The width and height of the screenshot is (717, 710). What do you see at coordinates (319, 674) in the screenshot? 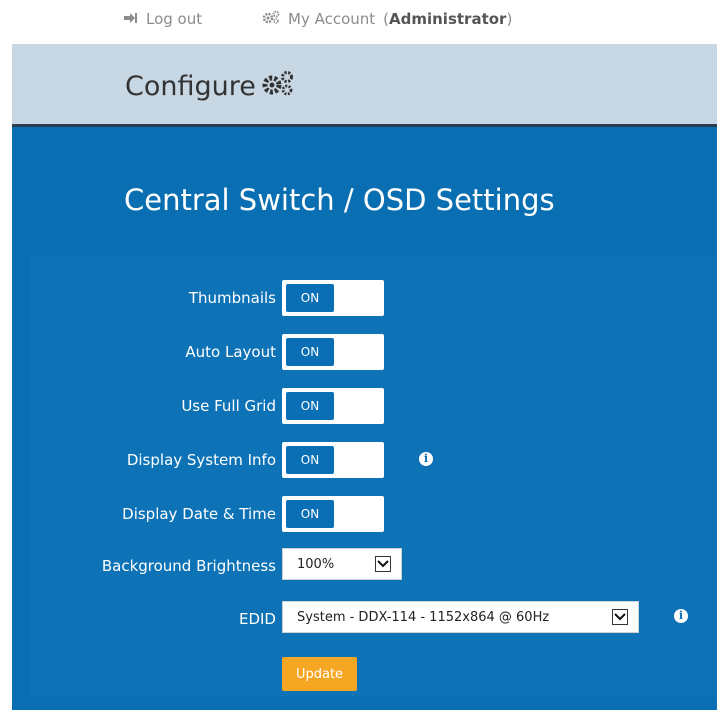
I see `update-button: Update` at bounding box center [319, 674].